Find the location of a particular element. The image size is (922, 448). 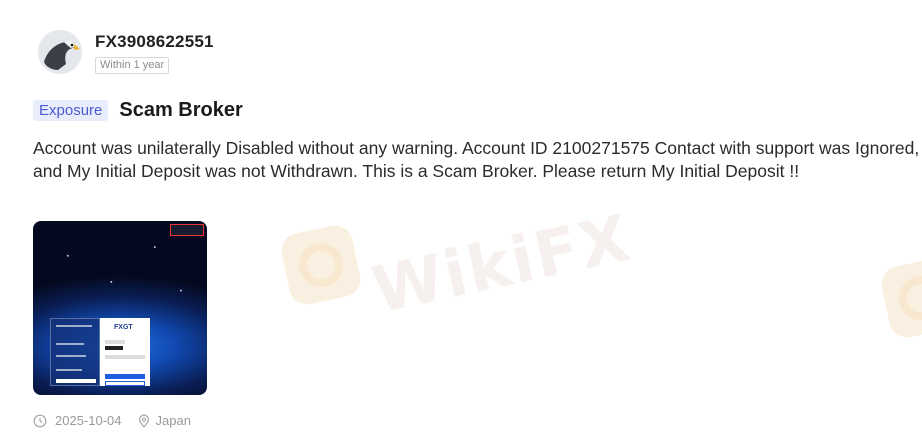

watermark-text: WikiFX is located at coordinates (502, 265).